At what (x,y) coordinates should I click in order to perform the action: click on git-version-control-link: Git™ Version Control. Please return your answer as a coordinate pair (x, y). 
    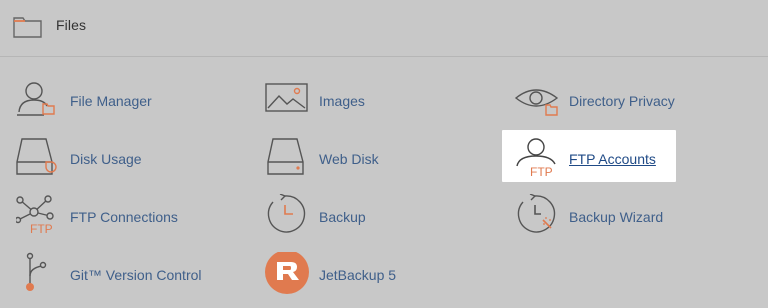
    Looking at the image, I should click on (131, 277).